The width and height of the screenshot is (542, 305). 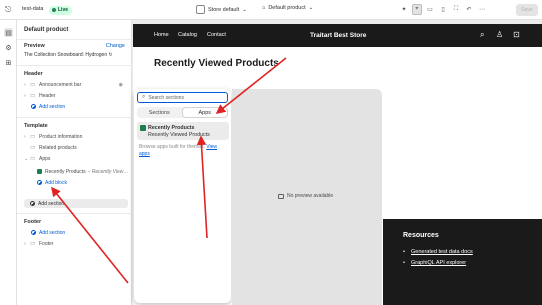 What do you see at coordinates (56, 182) in the screenshot?
I see `add-block-label: Add block` at bounding box center [56, 182].